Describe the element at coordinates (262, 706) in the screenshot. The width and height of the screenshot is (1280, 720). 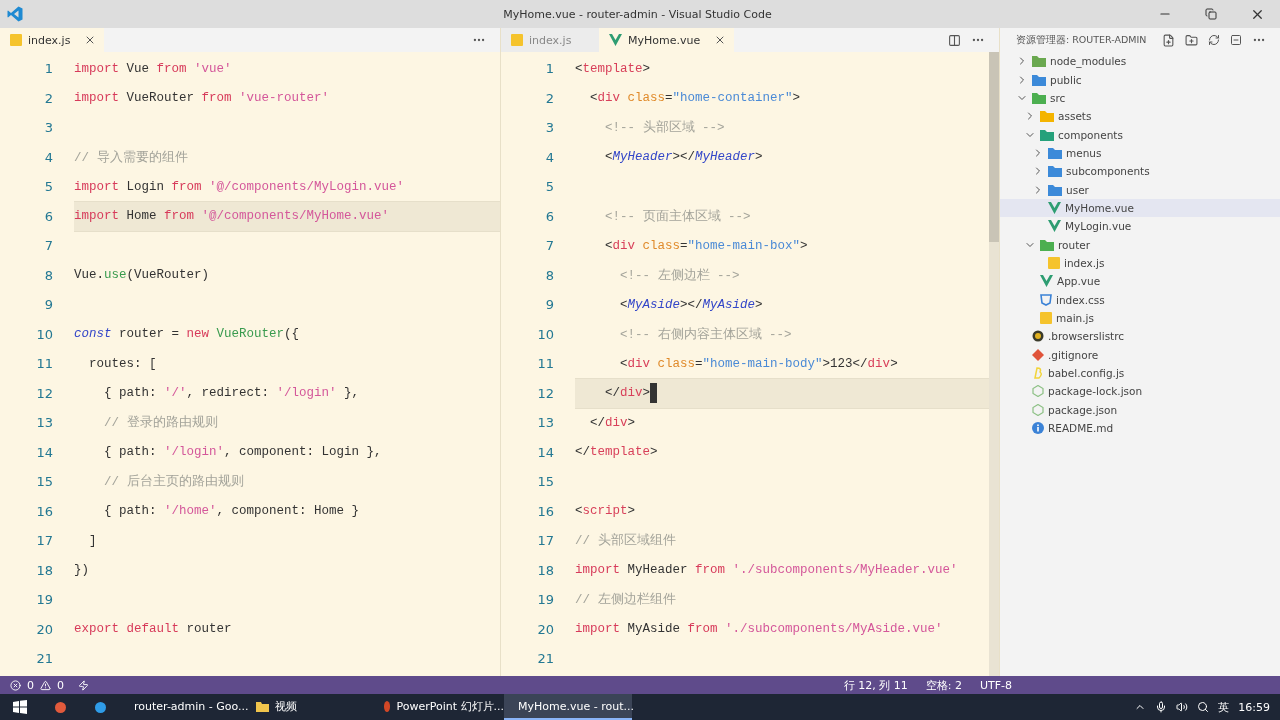
I see `folder-icon` at that location.